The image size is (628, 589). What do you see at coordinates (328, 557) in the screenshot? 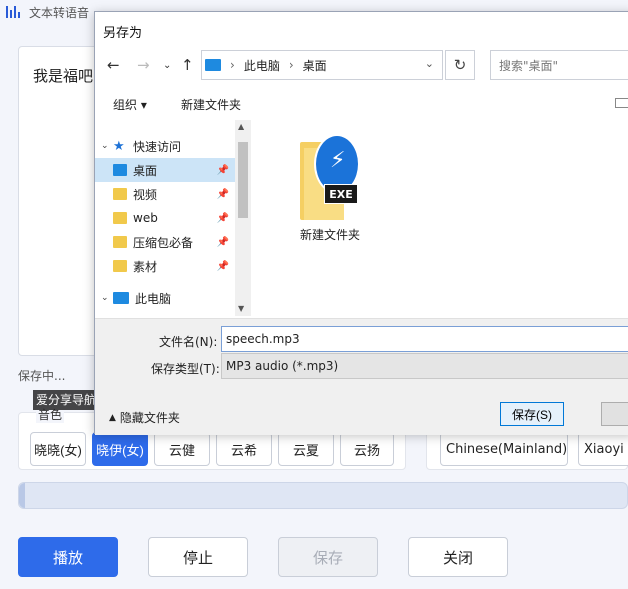
I see `save-button: 保存` at bounding box center [328, 557].